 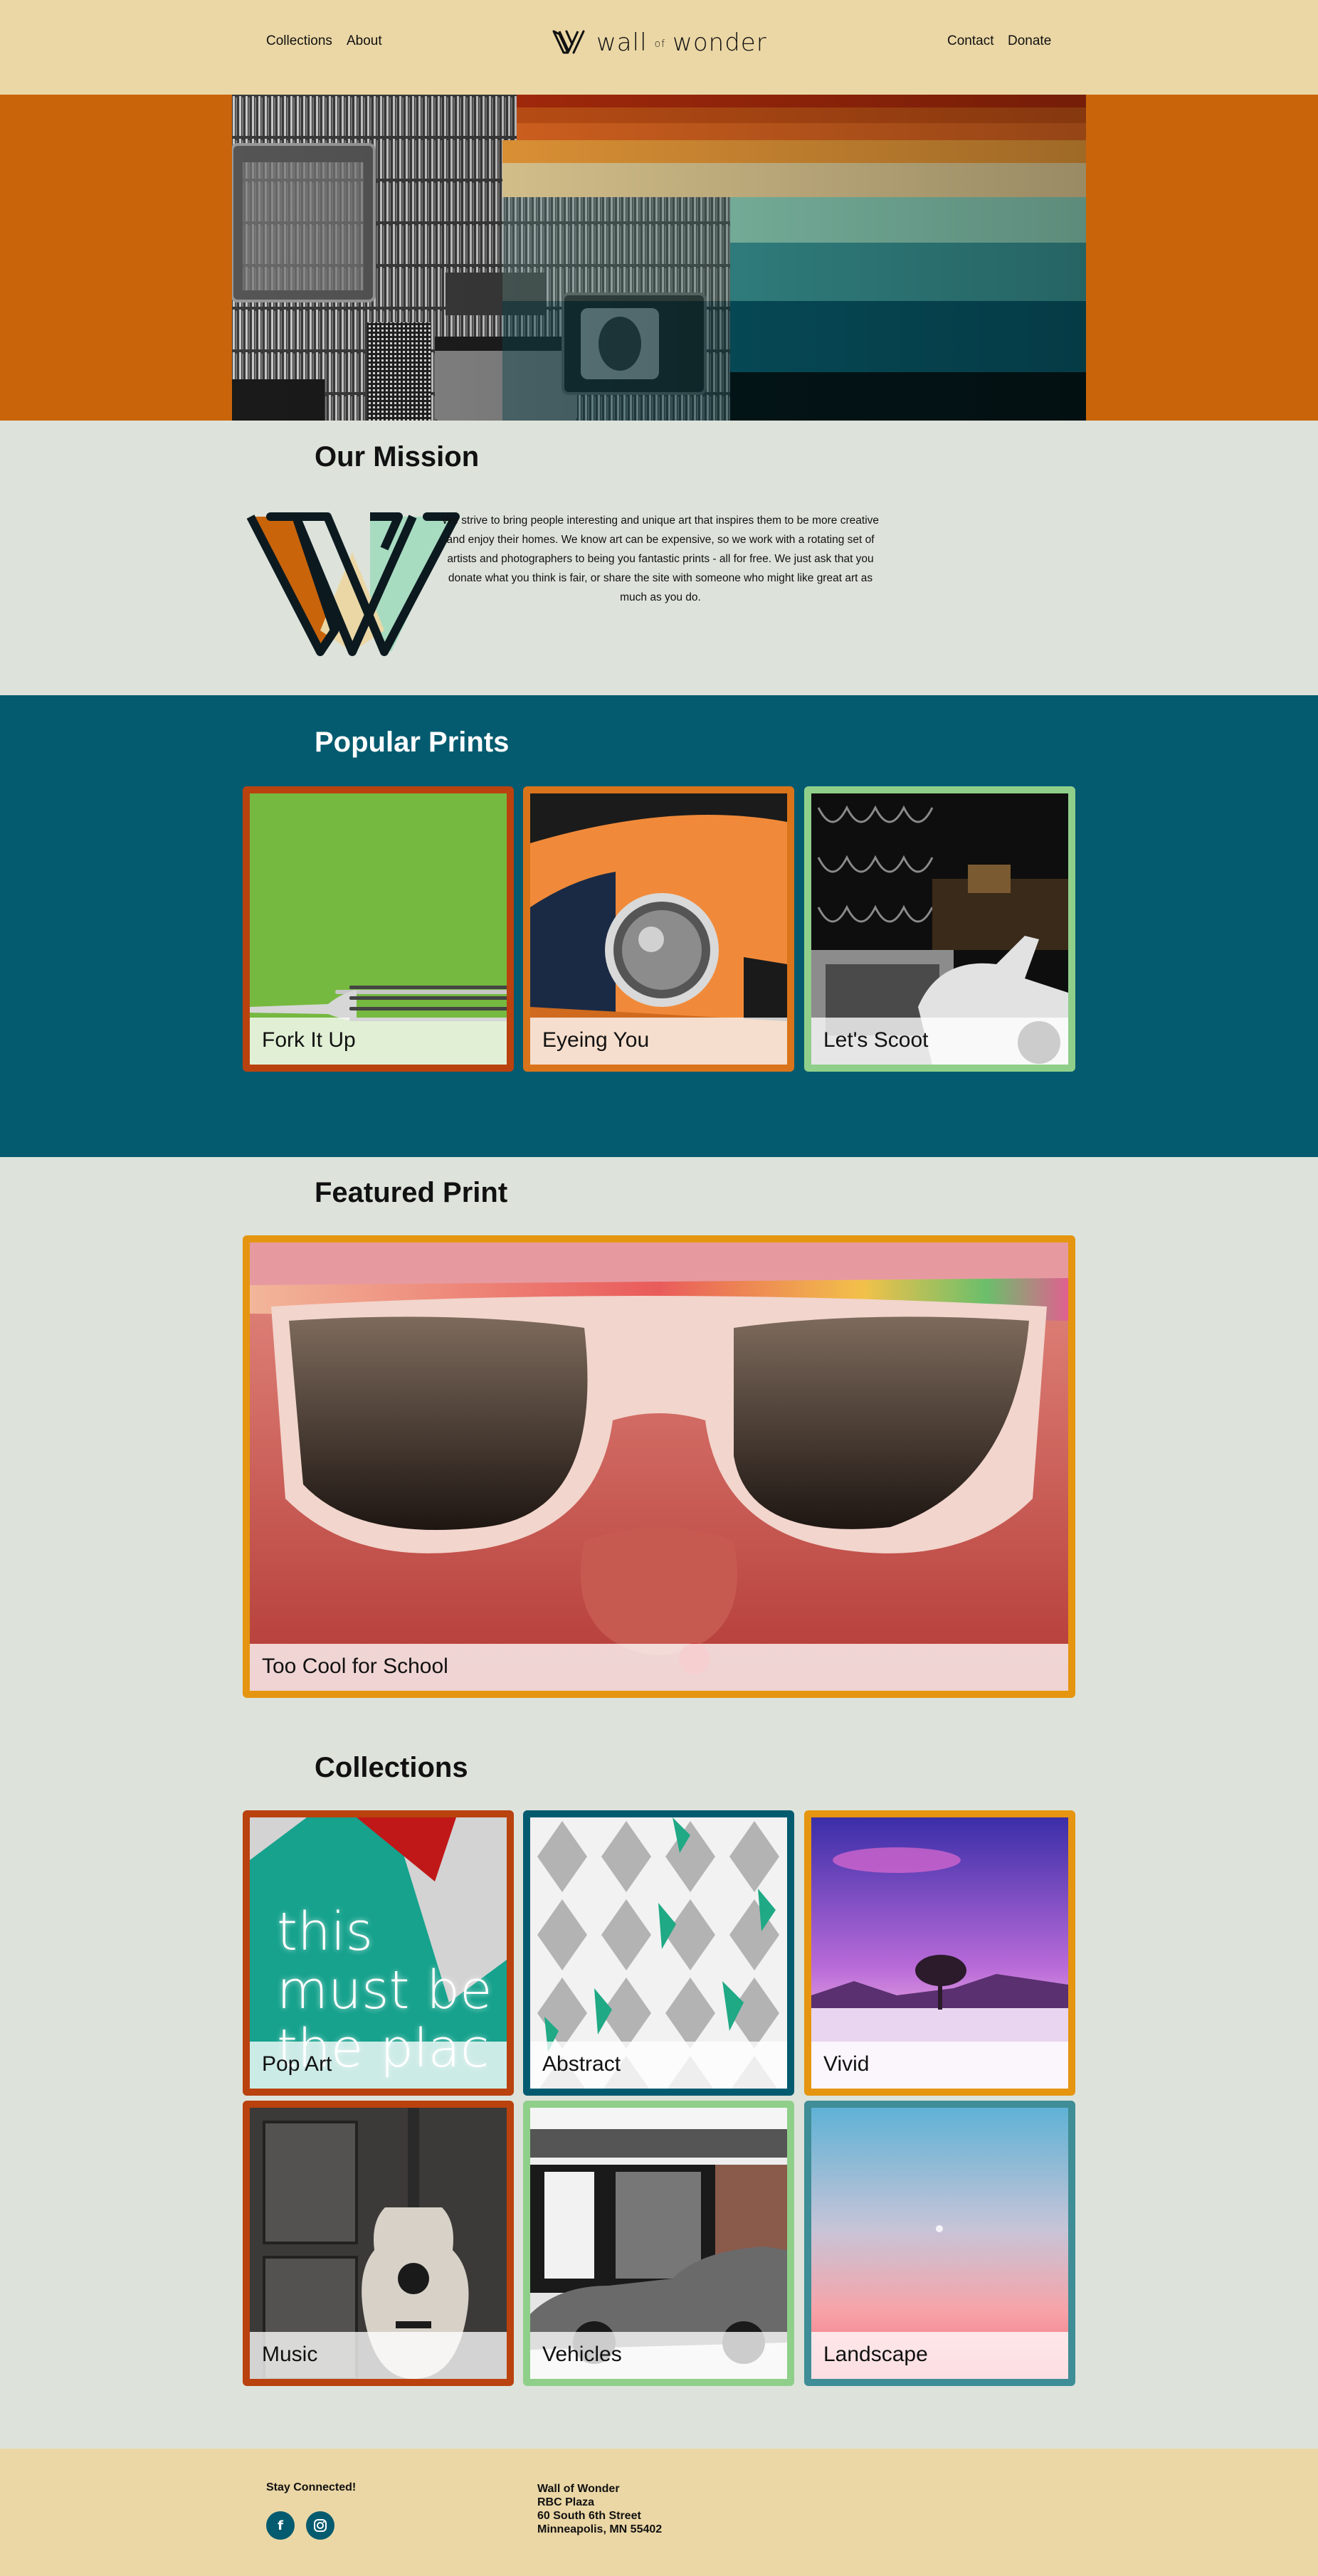 What do you see at coordinates (600, 2529) in the screenshot?
I see `address-line3: Minneapolis, MN 55402` at bounding box center [600, 2529].